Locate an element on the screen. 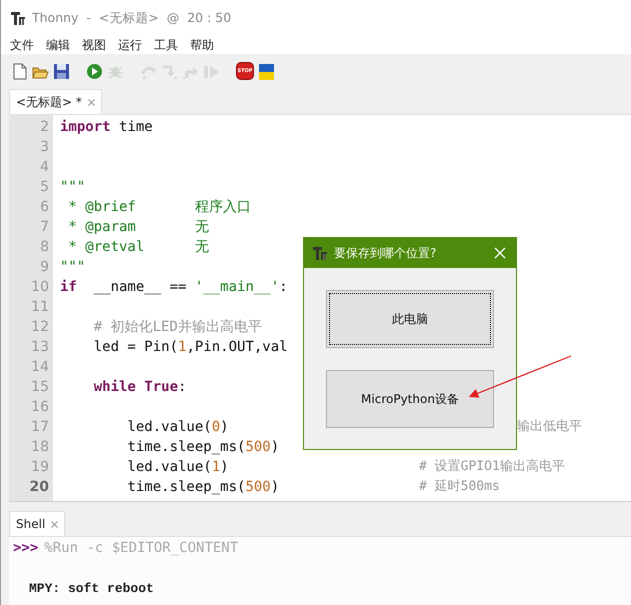 The image size is (631, 605). menu-item: 视图 is located at coordinates (94, 45).